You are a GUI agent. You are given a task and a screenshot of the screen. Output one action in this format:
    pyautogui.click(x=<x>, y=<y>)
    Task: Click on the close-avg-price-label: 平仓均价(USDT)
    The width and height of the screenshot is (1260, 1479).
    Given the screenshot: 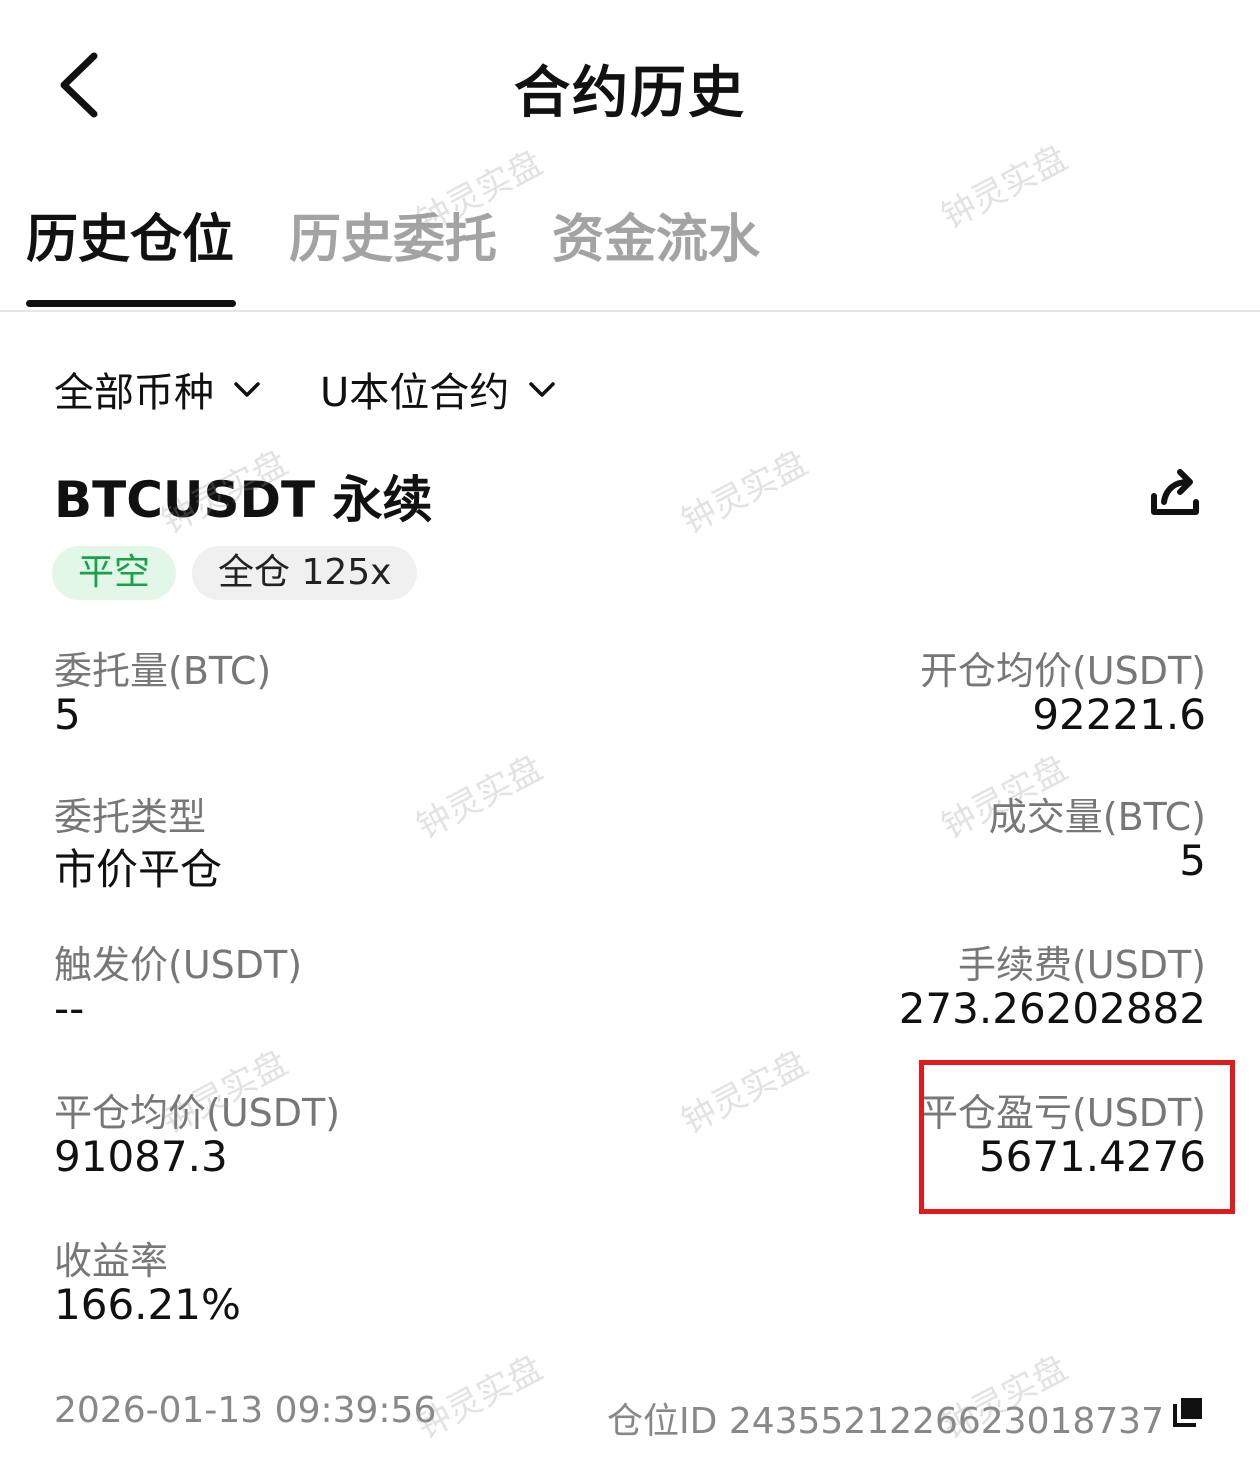 What is the action you would take?
    pyautogui.click(x=197, y=1113)
    